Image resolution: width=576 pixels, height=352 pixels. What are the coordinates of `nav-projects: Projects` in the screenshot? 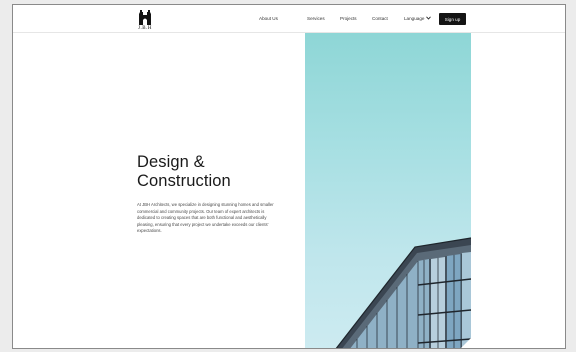 It's located at (348, 18).